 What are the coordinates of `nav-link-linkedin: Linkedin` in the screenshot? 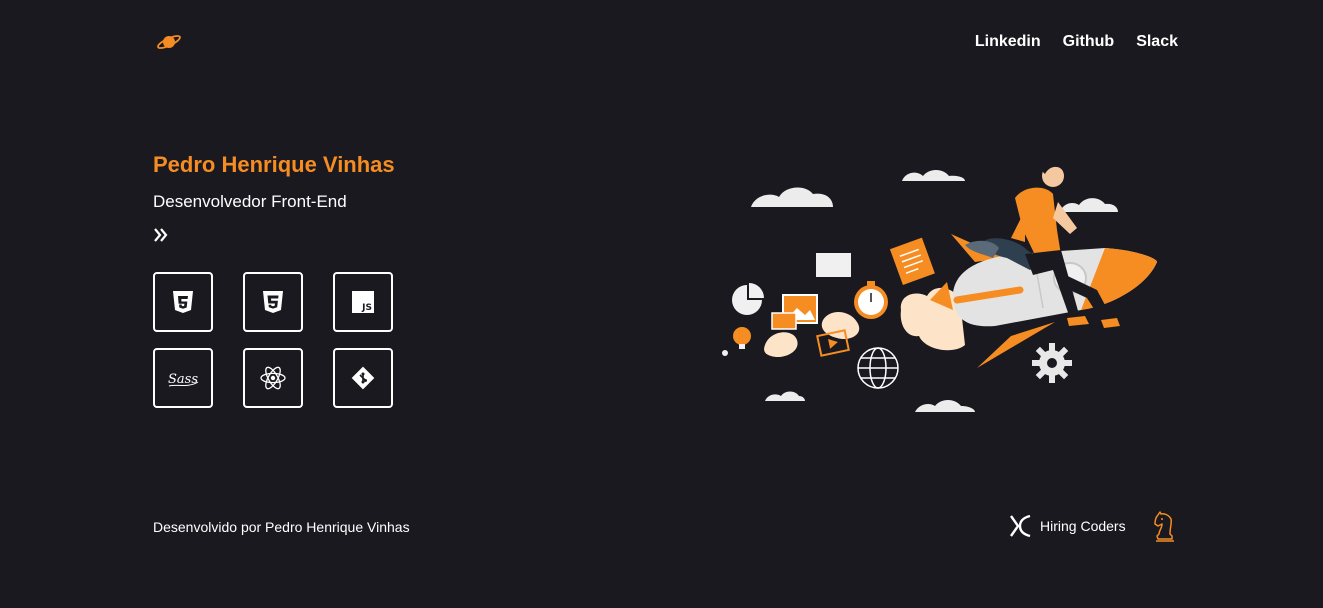 It's located at (1008, 42).